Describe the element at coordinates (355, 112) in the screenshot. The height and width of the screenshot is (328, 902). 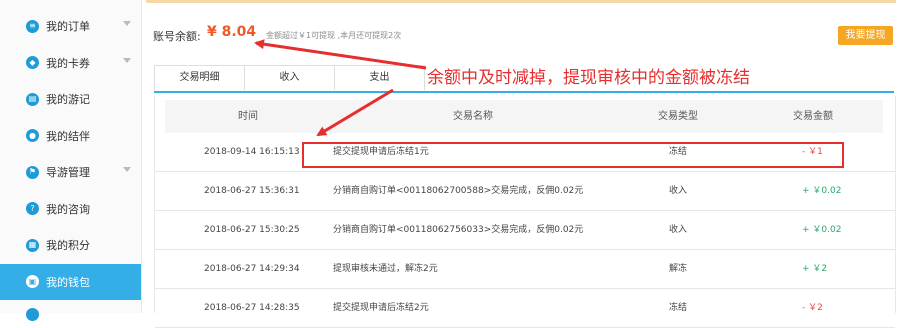
I see `arrow-to-row` at that location.